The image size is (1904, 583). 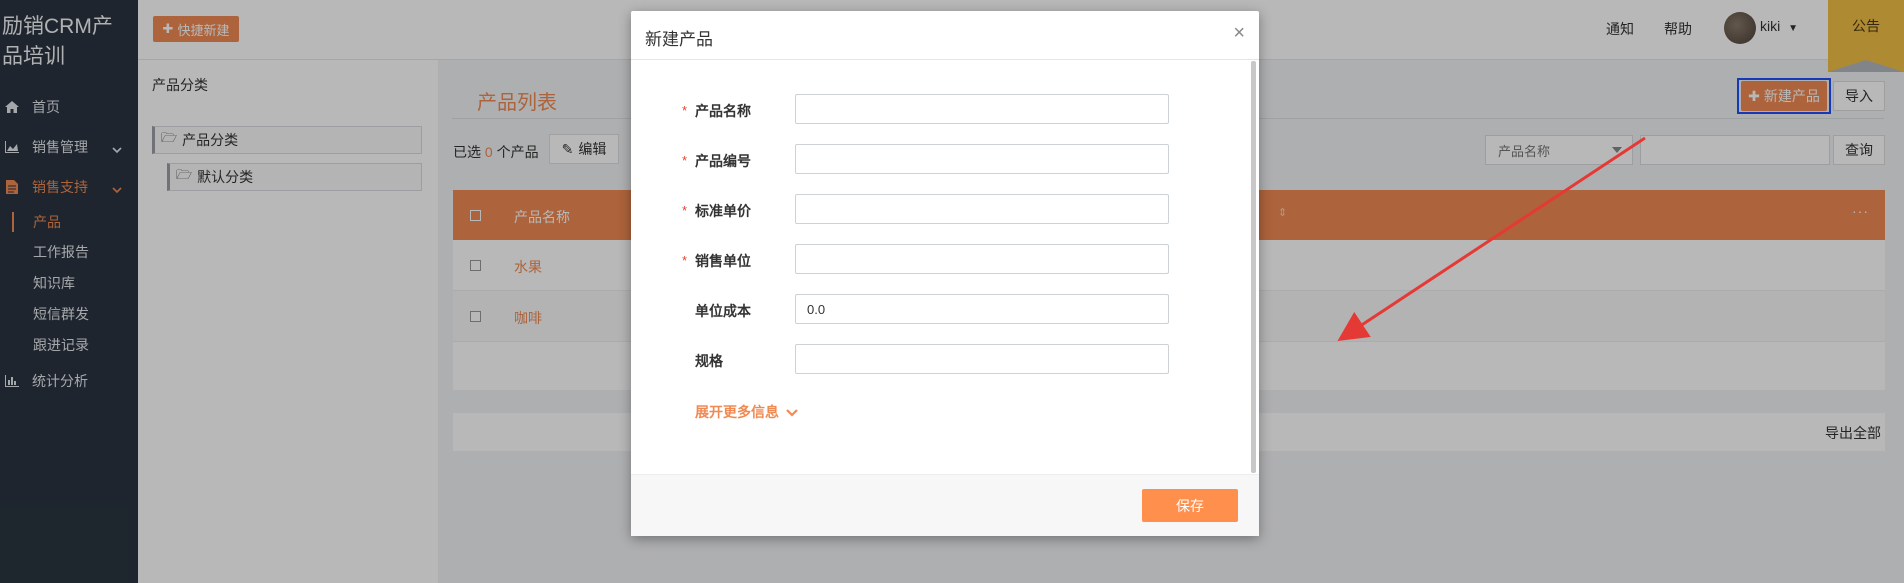 I want to click on form-row-standard-price: * 标准单价, so click(x=941, y=209).